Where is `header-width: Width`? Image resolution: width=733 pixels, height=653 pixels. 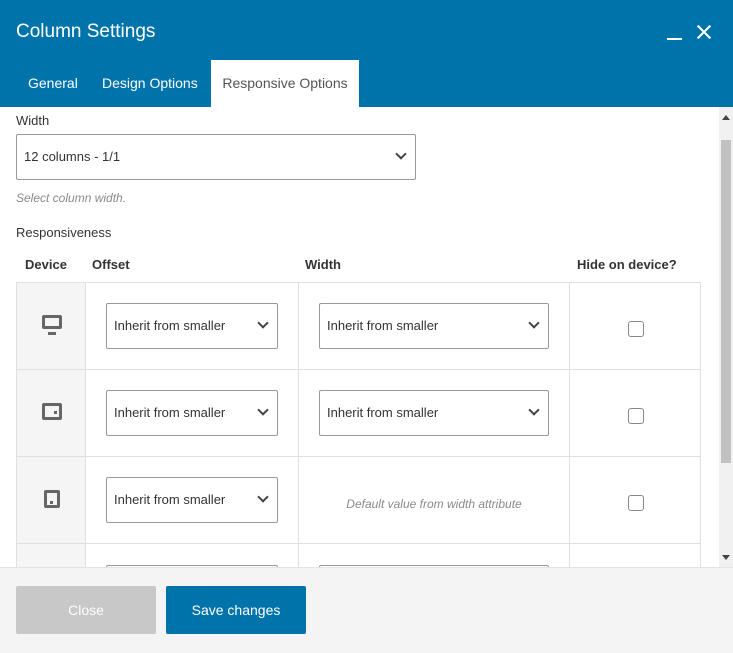
header-width: Width is located at coordinates (323, 264).